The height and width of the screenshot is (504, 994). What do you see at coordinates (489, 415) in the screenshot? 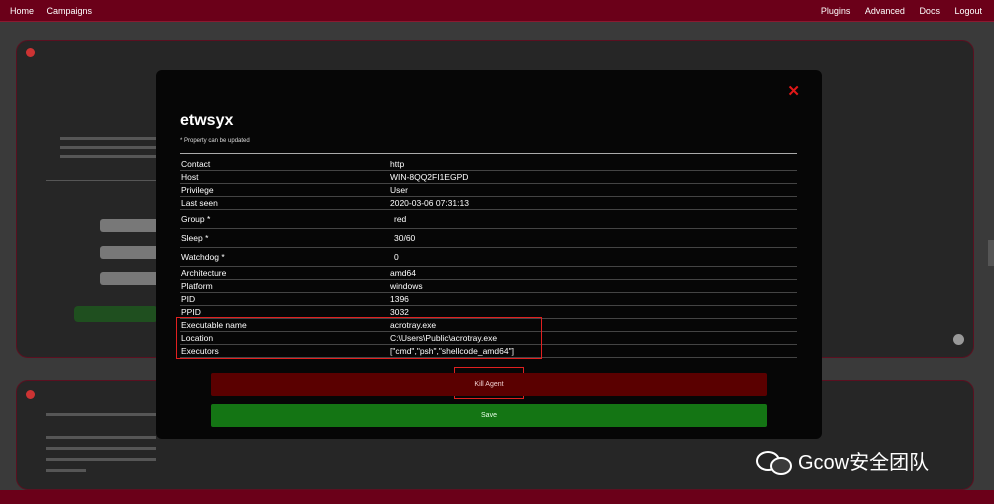
I see `save-button: Save` at bounding box center [489, 415].